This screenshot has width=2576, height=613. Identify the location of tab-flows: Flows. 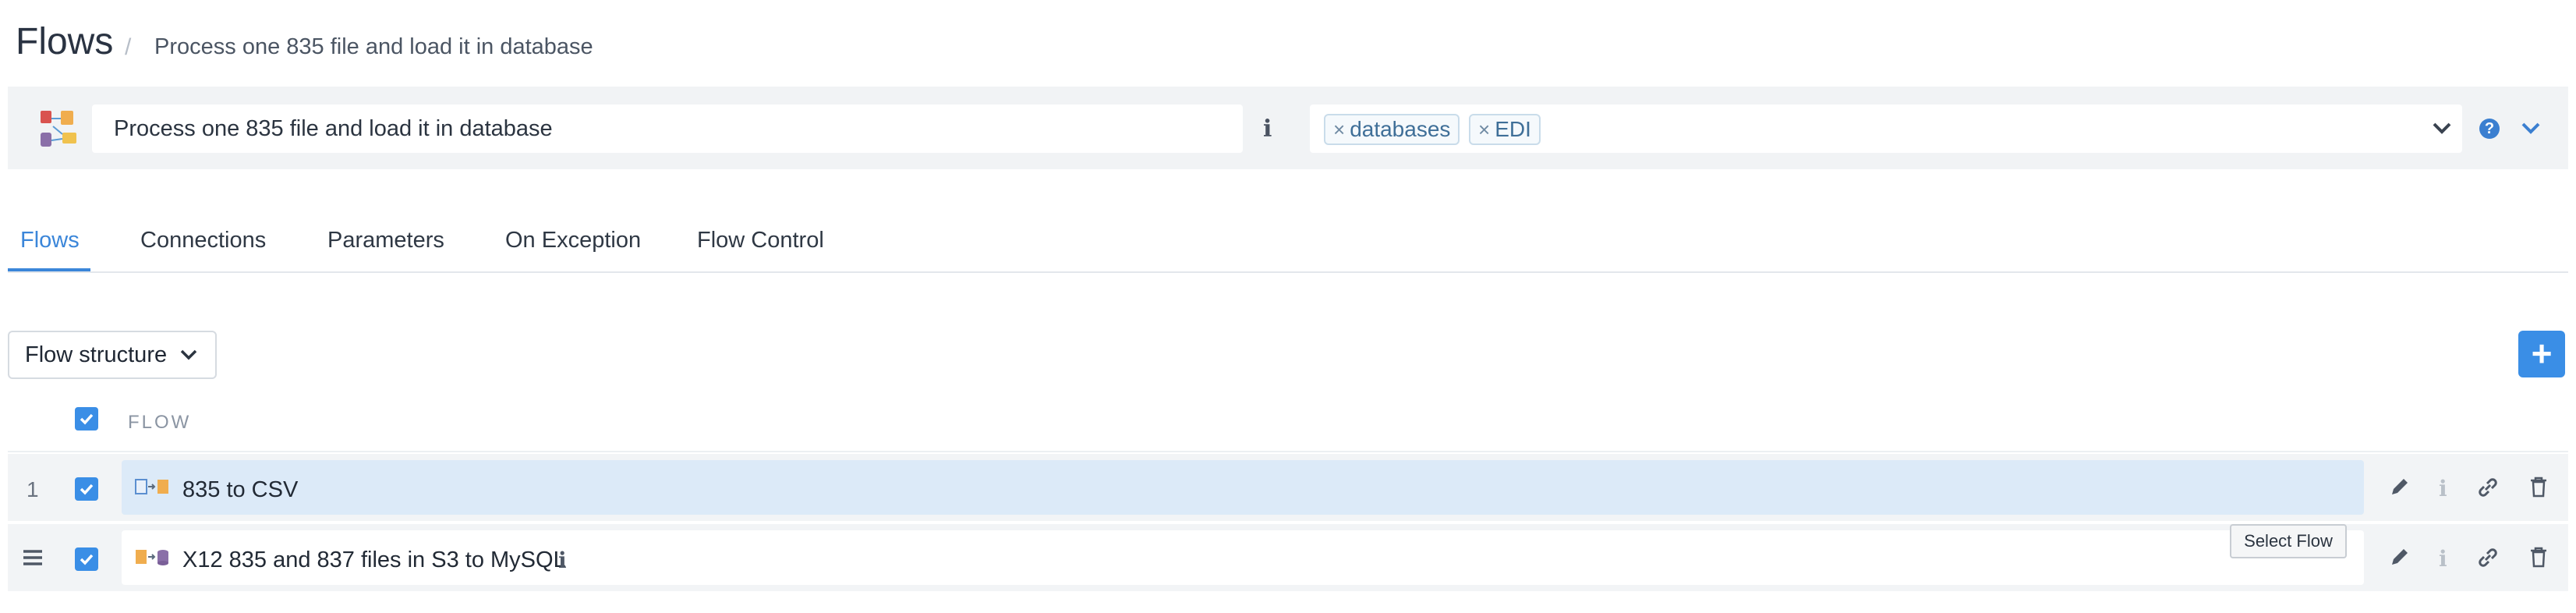
(50, 240).